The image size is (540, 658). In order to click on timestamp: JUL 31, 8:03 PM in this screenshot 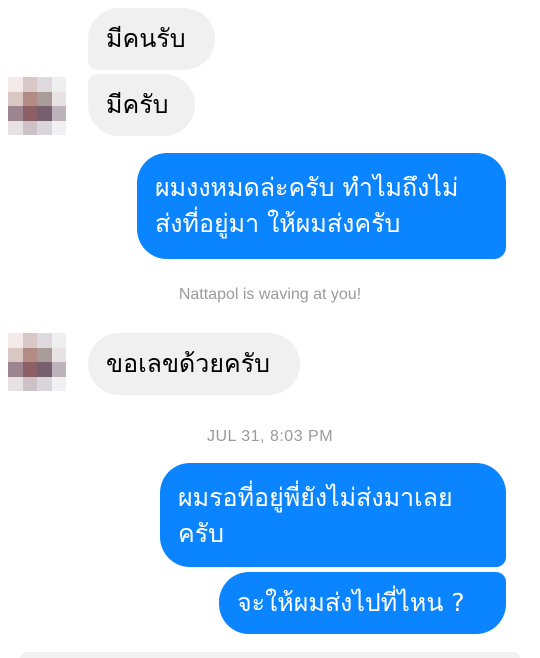, I will do `click(270, 436)`.